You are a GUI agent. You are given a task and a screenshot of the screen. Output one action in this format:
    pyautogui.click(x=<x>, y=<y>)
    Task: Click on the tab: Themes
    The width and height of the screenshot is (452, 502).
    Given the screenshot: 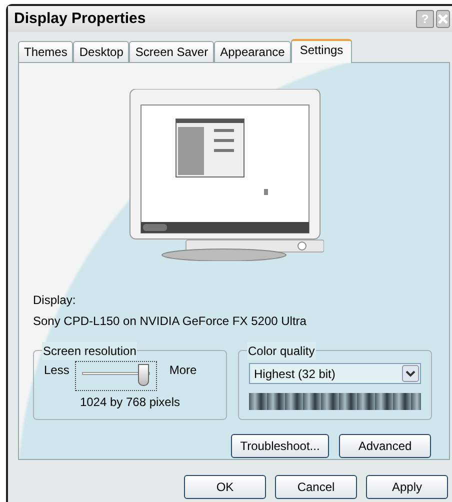 What is the action you would take?
    pyautogui.click(x=46, y=51)
    